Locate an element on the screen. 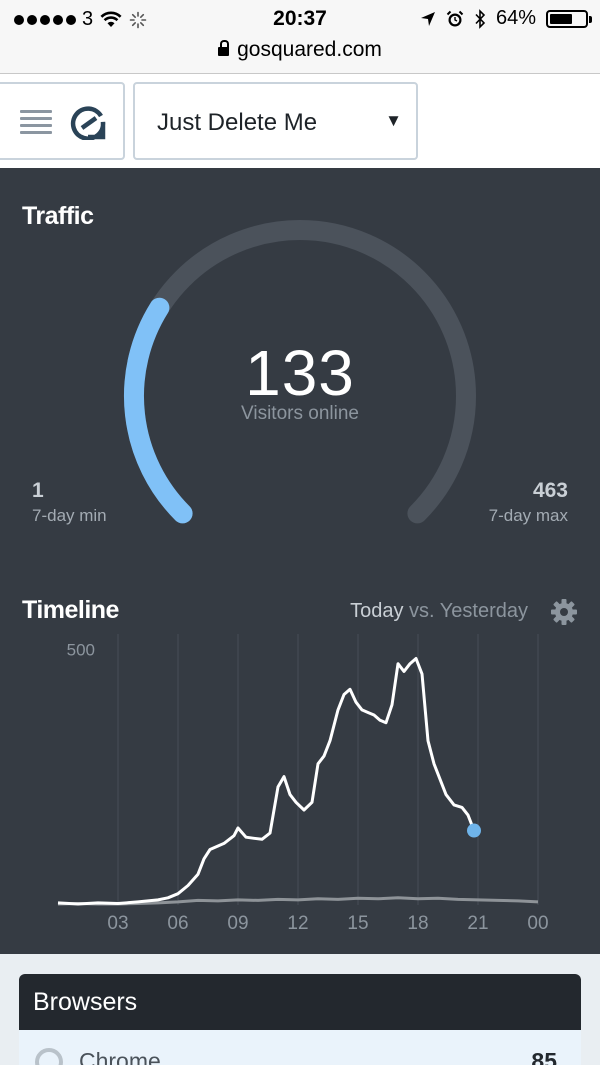 The image size is (600, 1065). hamburger-icon is located at coordinates (36, 122).